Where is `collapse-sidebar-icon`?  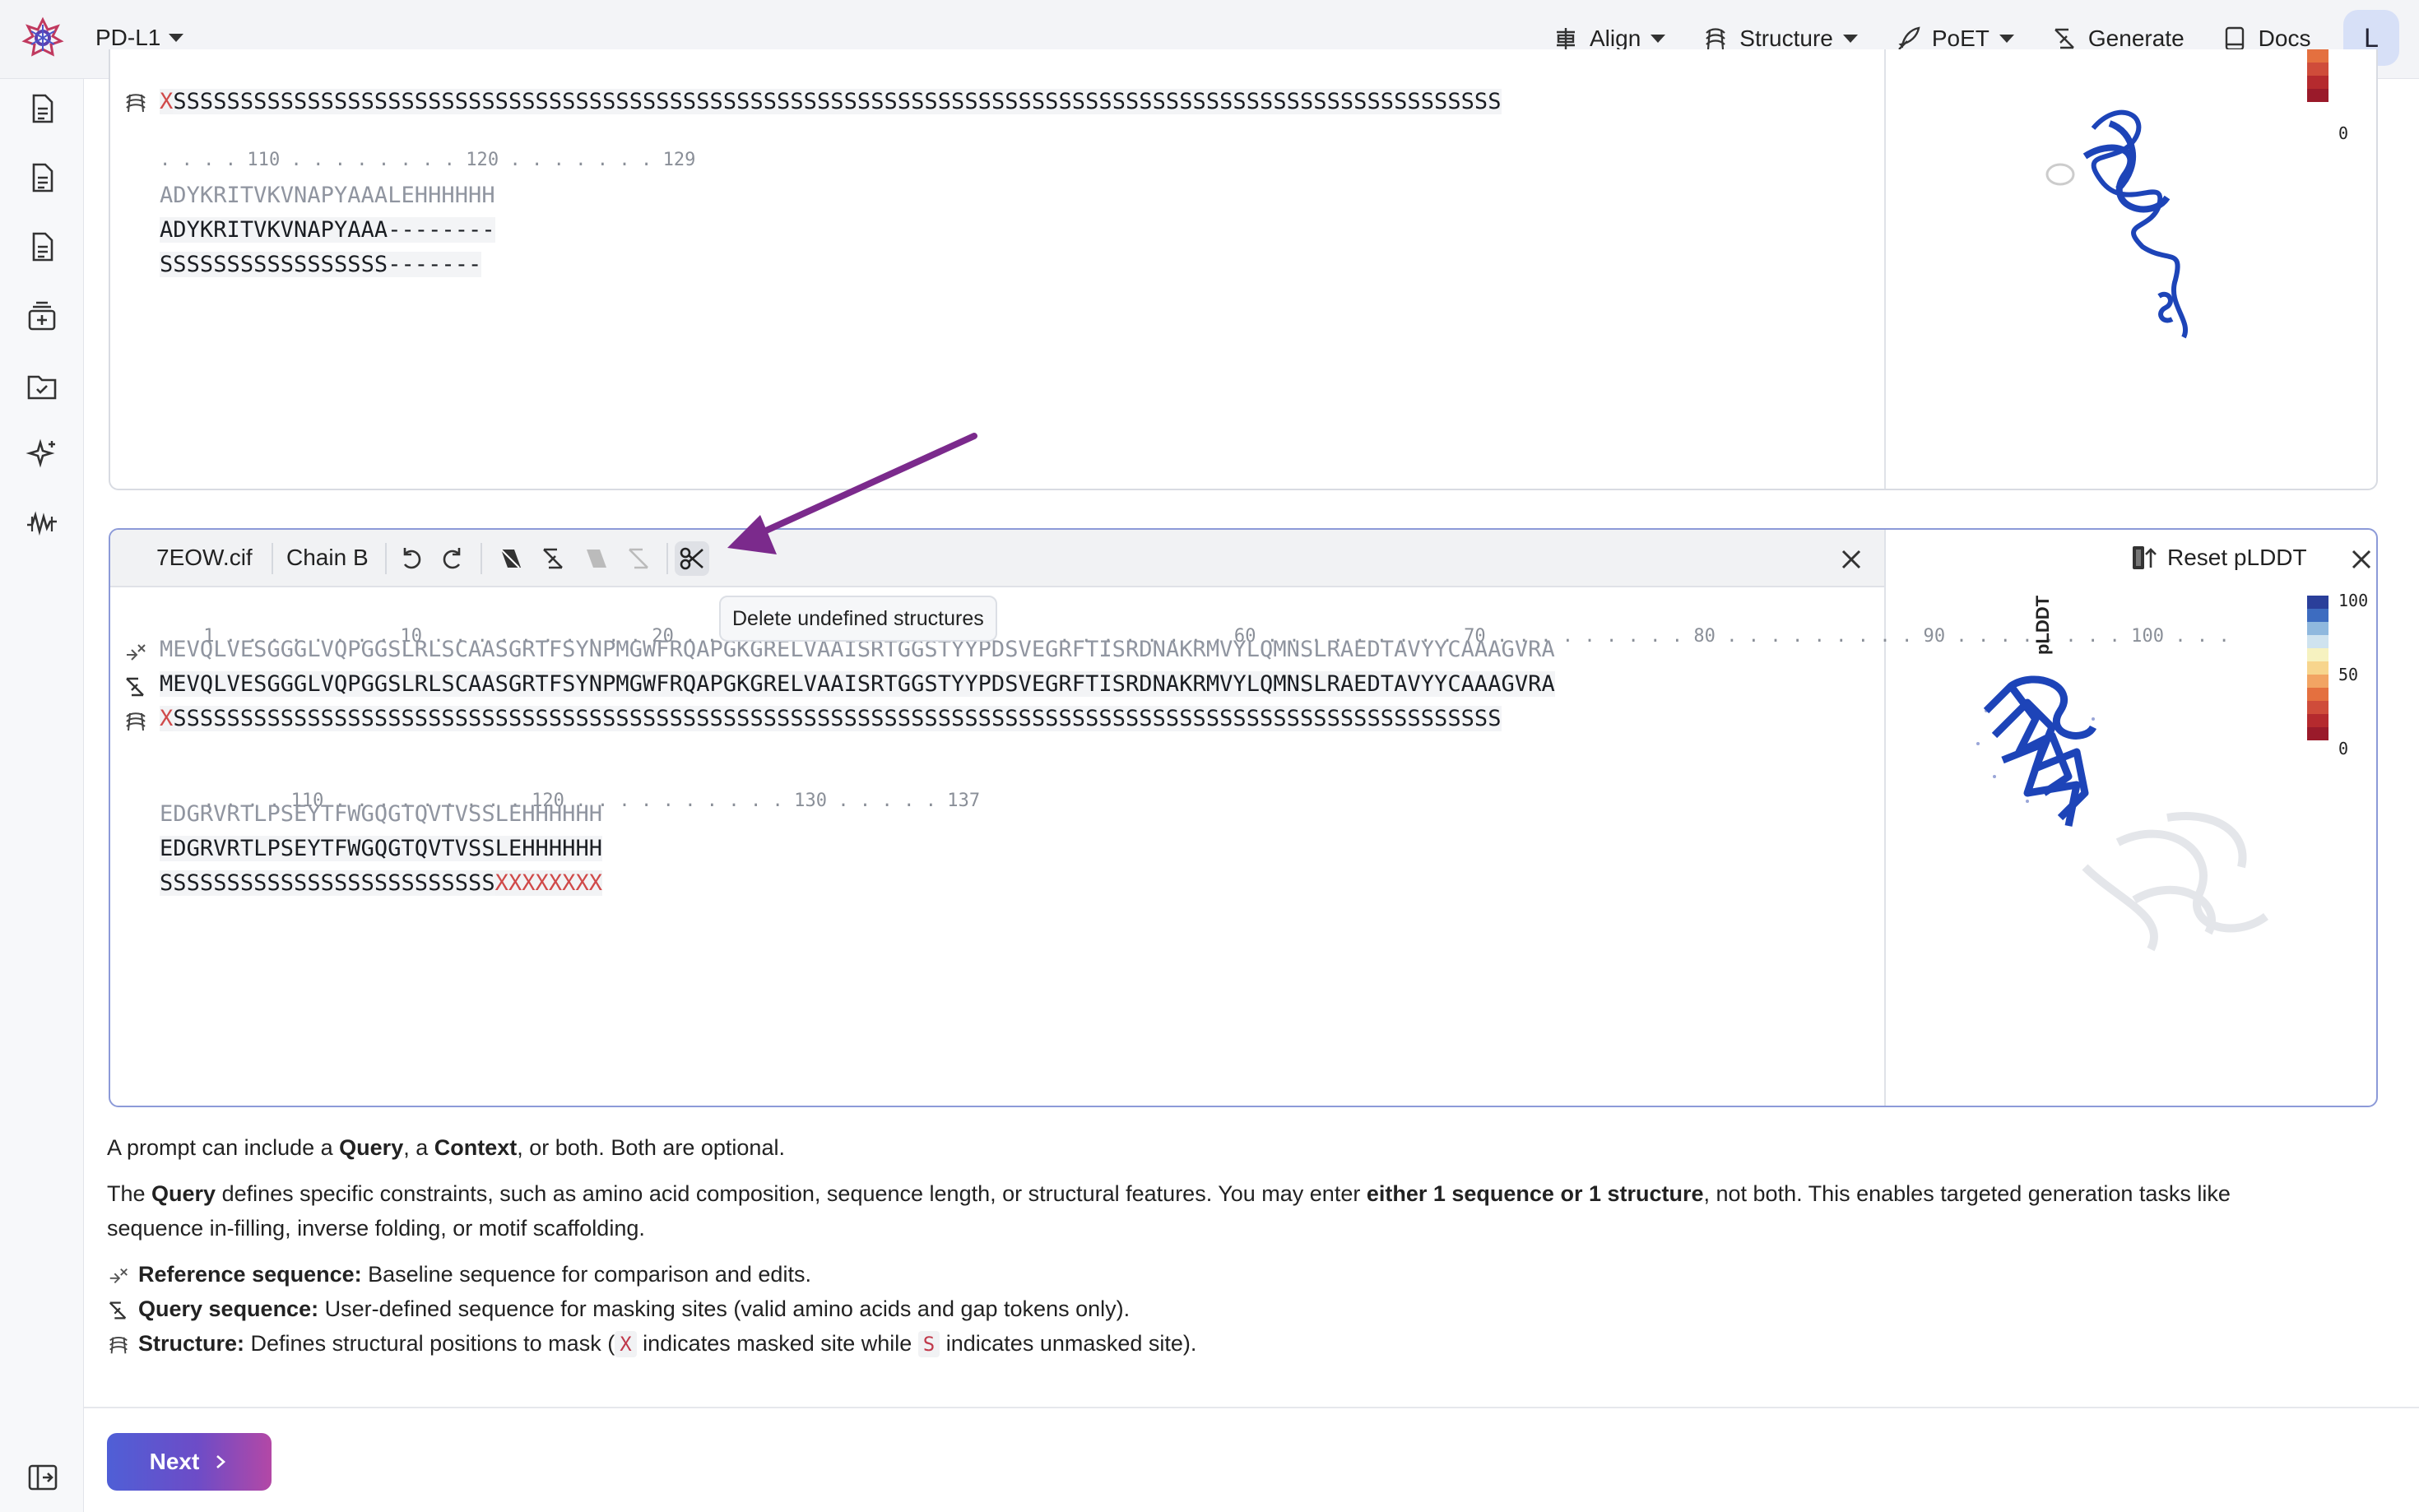
collapse-sidebar-icon is located at coordinates (42, 1477).